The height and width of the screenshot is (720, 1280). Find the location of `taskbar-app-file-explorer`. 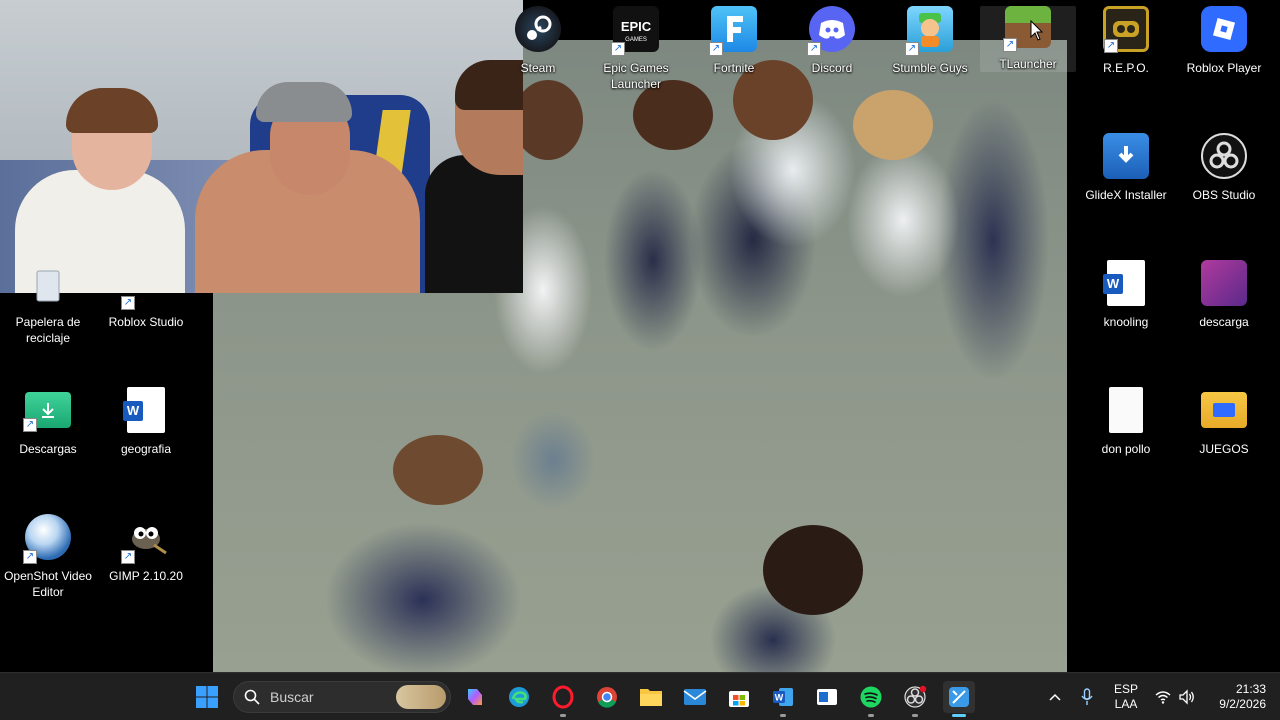

taskbar-app-file-explorer is located at coordinates (651, 697).